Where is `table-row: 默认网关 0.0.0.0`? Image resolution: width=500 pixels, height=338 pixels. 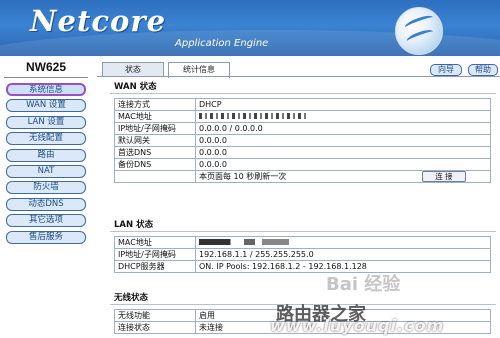
table-row: 默认网关 0.0.0.0 is located at coordinates (302, 140).